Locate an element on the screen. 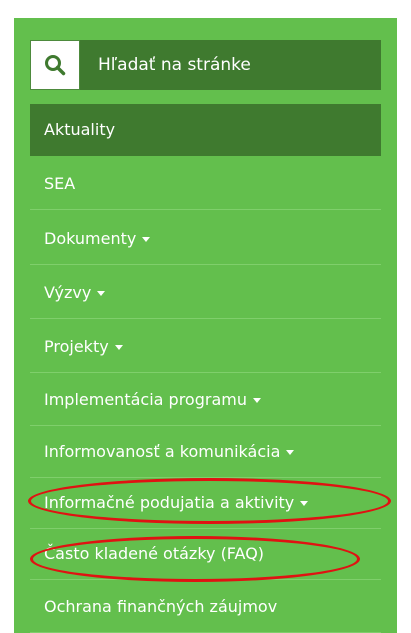 This screenshot has width=411, height=633. nav-item-sea: SEA is located at coordinates (205, 184).